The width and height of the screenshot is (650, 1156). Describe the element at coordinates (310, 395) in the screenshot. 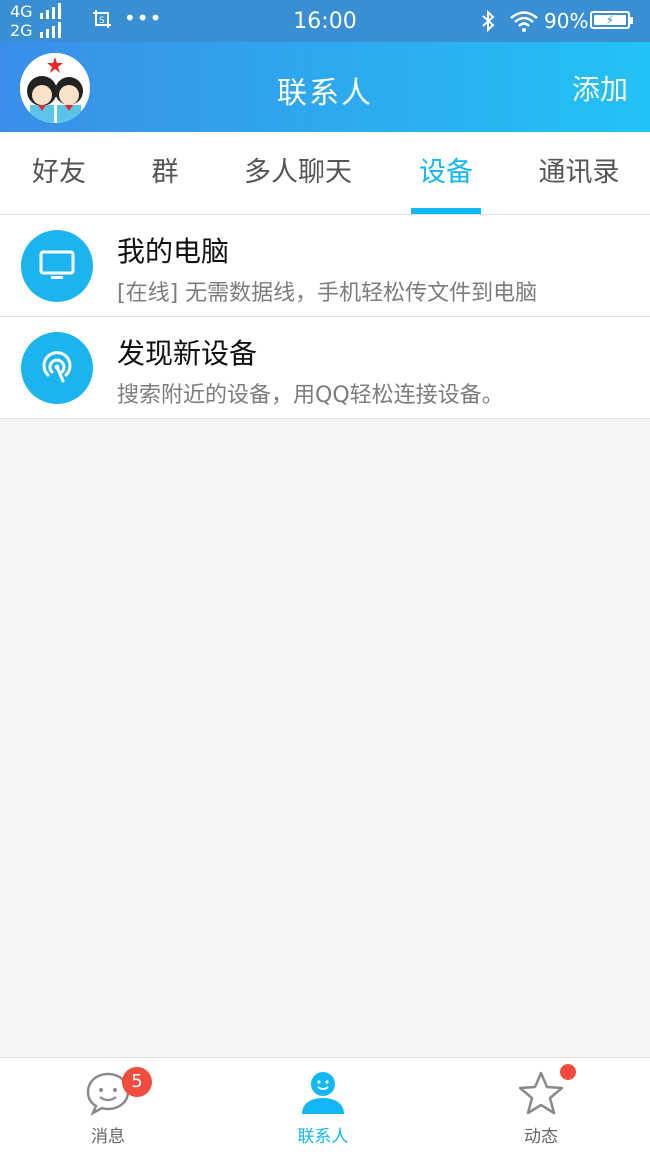

I see `device-subtitle: 搜索附近的设备，用QQ轻松连接设备。` at that location.